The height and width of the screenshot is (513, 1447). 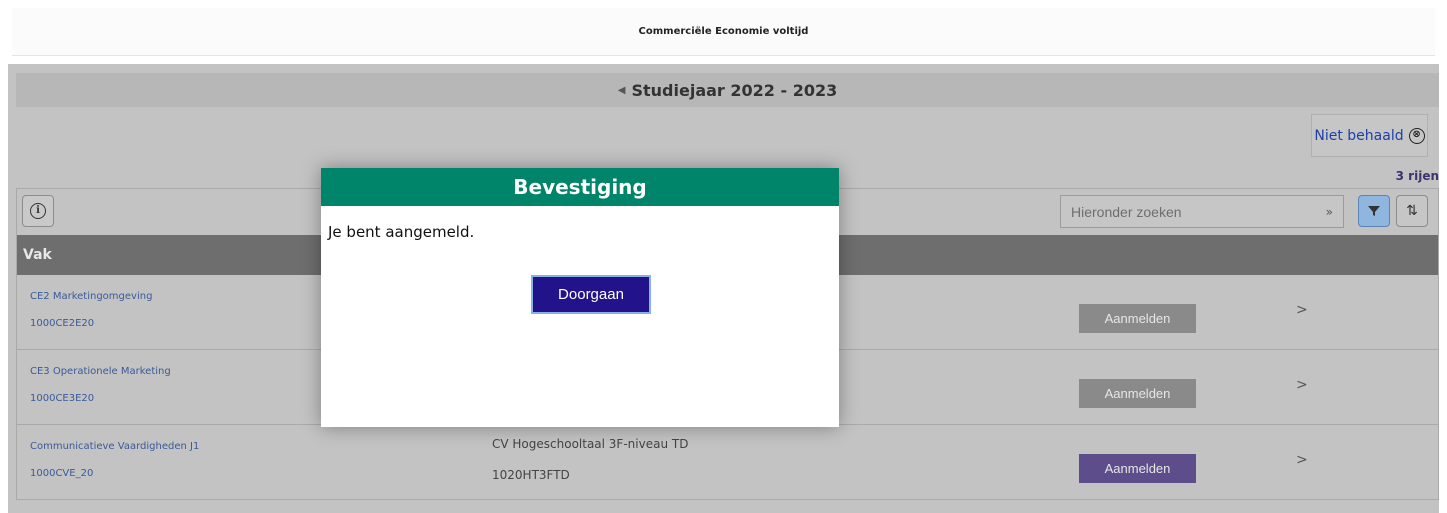 I want to click on info-icon: i, so click(x=38, y=211).